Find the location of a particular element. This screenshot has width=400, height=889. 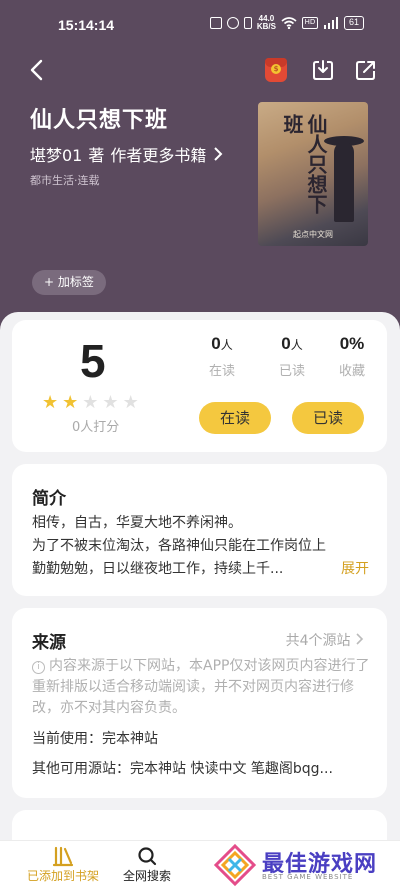

mark-read-button: 已读 is located at coordinates (328, 418).